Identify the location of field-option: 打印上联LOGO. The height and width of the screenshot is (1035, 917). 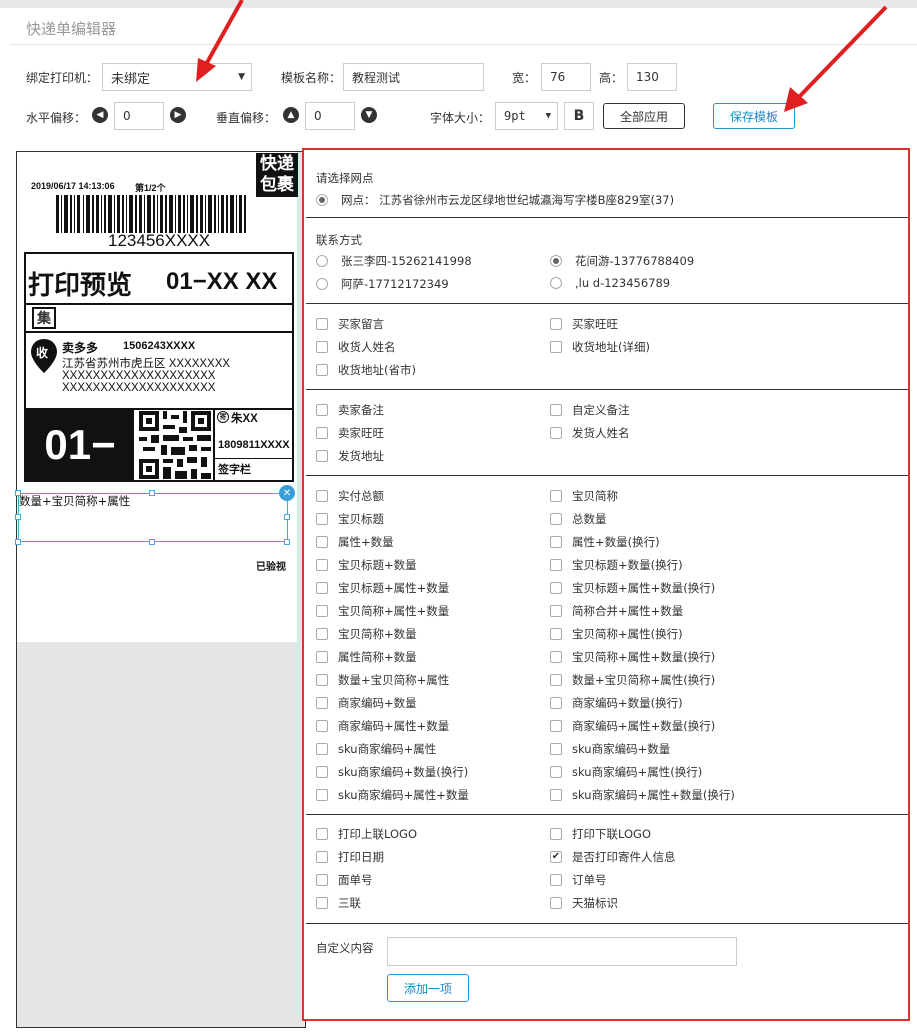
(366, 834).